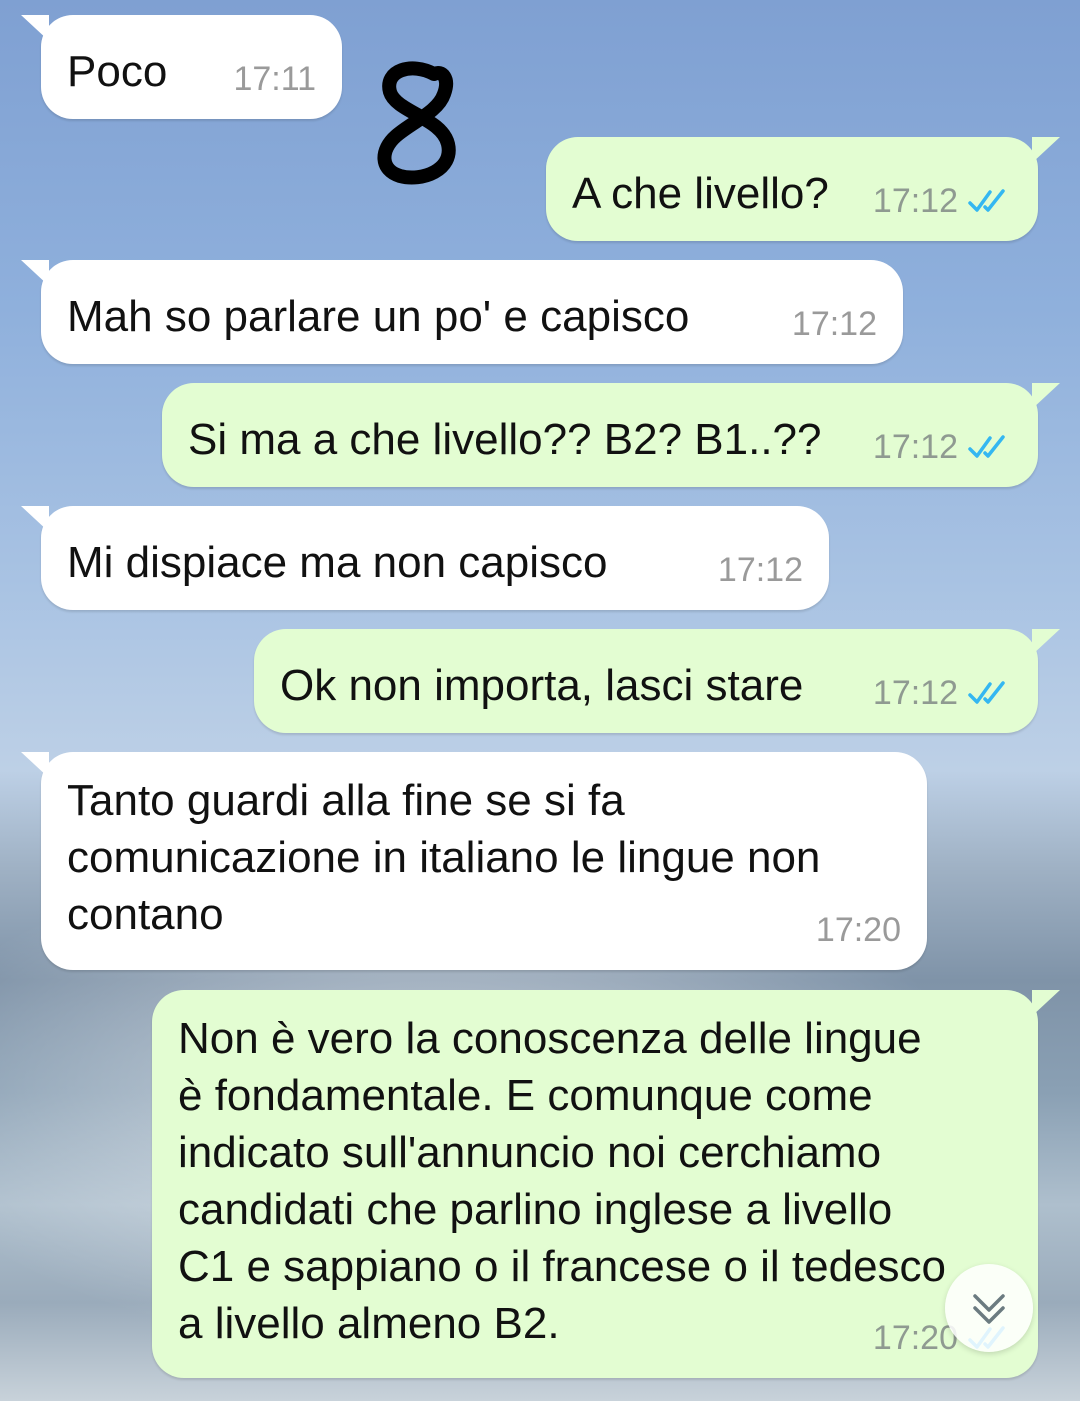 The height and width of the screenshot is (1401, 1080). I want to click on message-text: A che livello?, so click(700, 193).